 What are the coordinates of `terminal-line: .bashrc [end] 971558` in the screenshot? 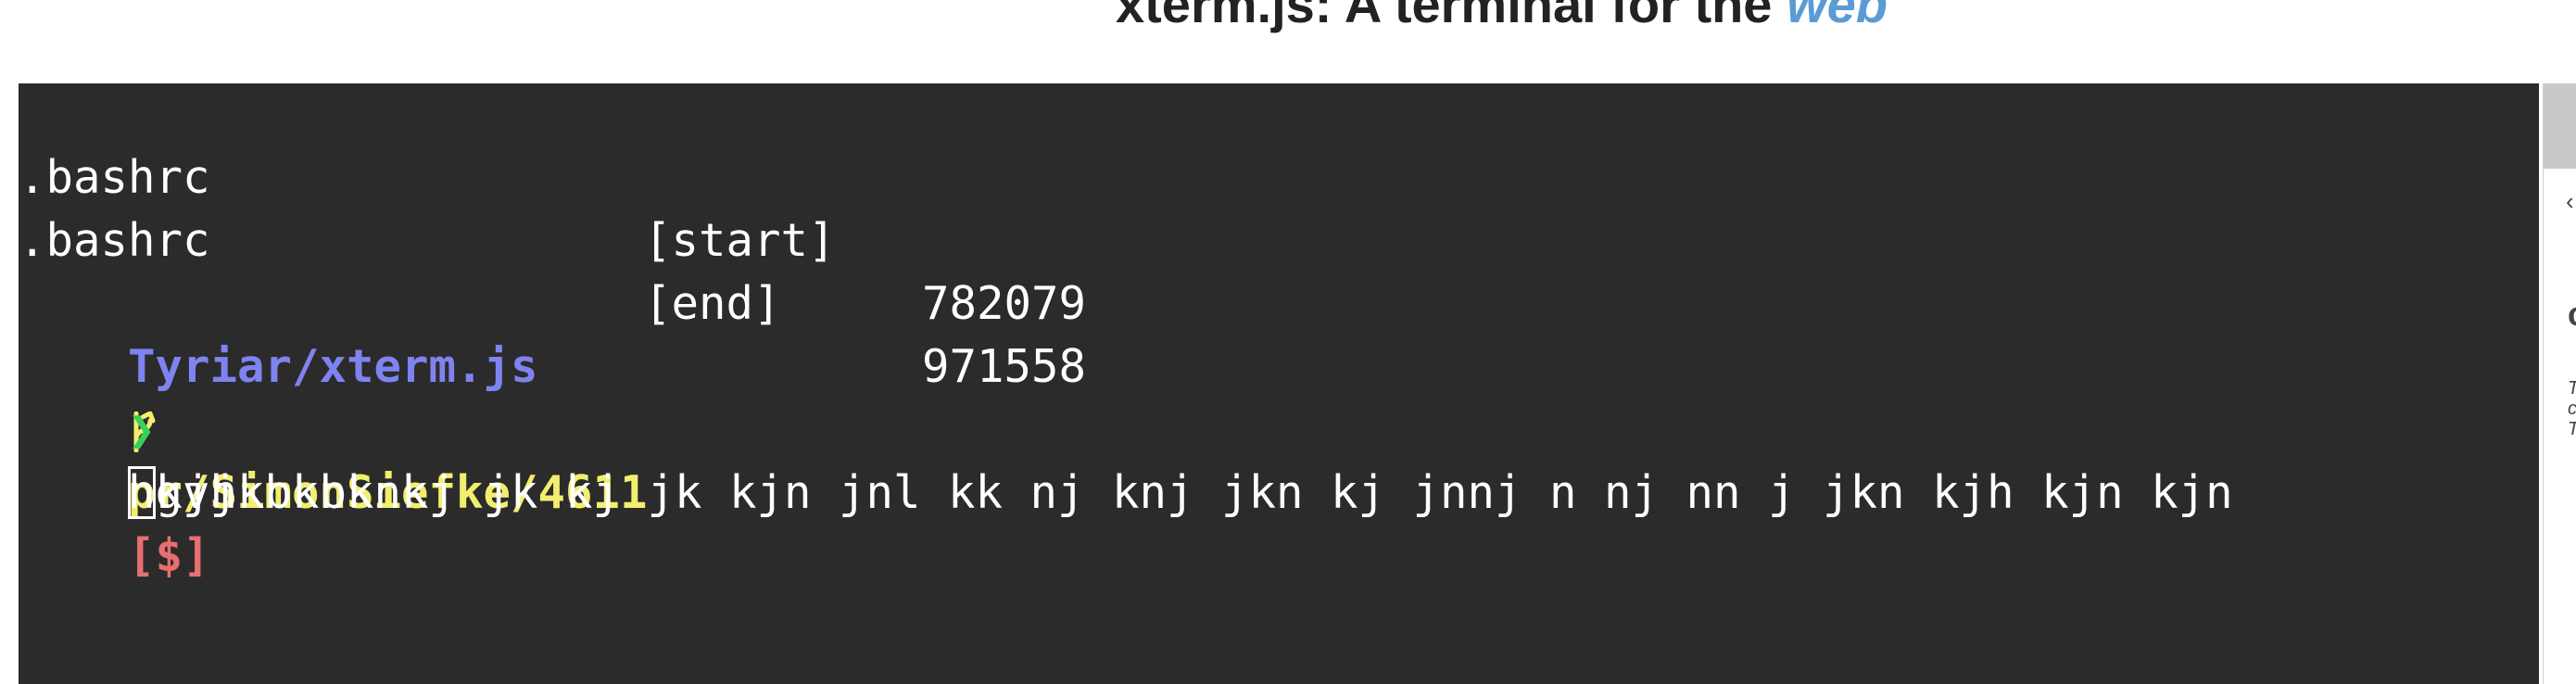 It's located at (552, 269).